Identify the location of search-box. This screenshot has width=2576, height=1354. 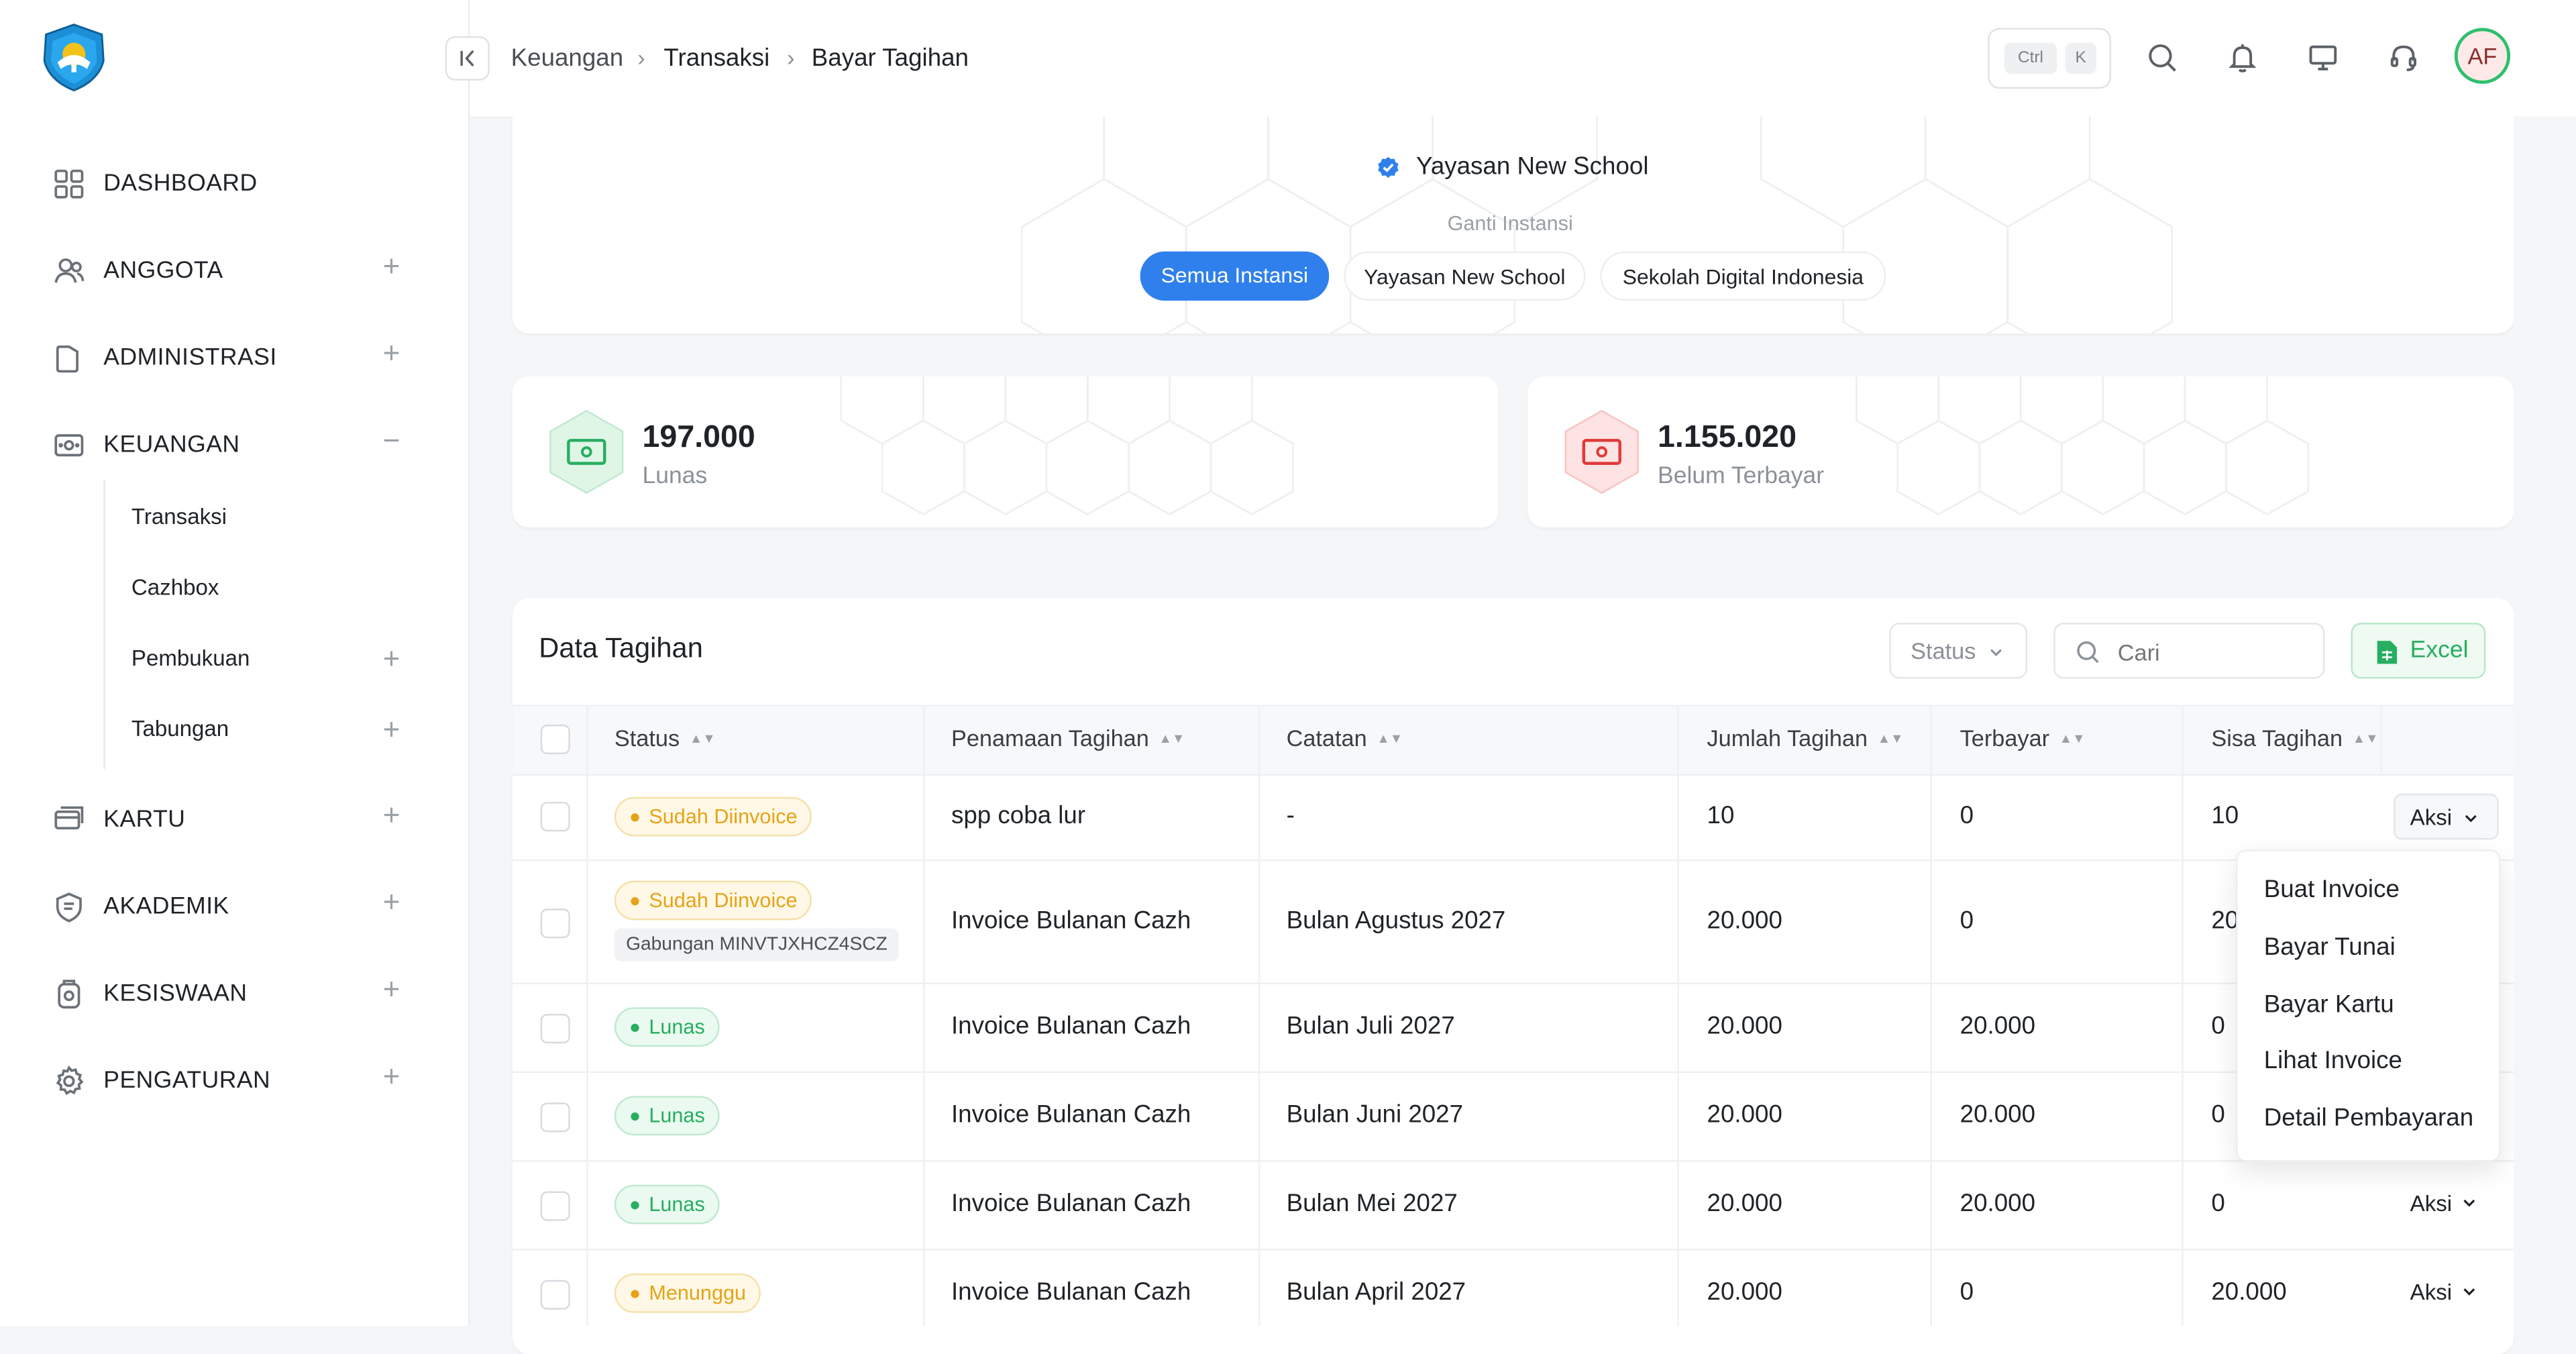
(2189, 651).